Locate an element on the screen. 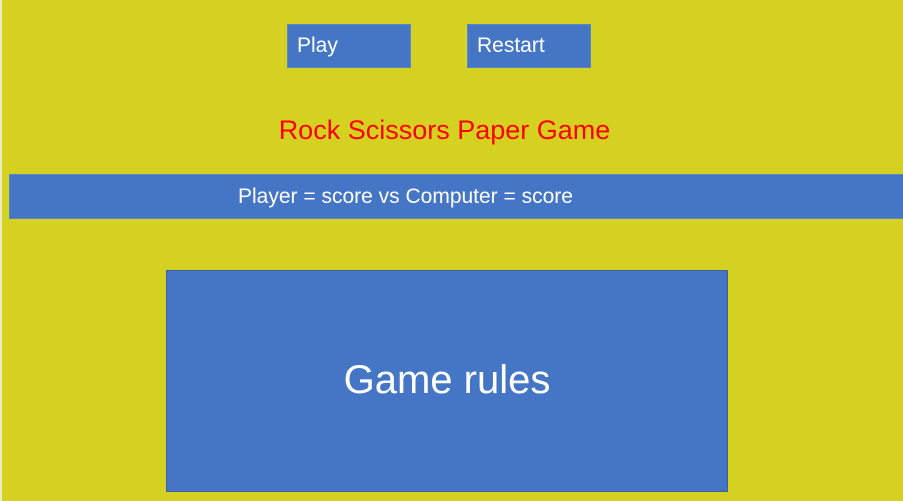 Image resolution: width=903 pixels, height=501 pixels. left-edge-divider is located at coordinates (1, 250).